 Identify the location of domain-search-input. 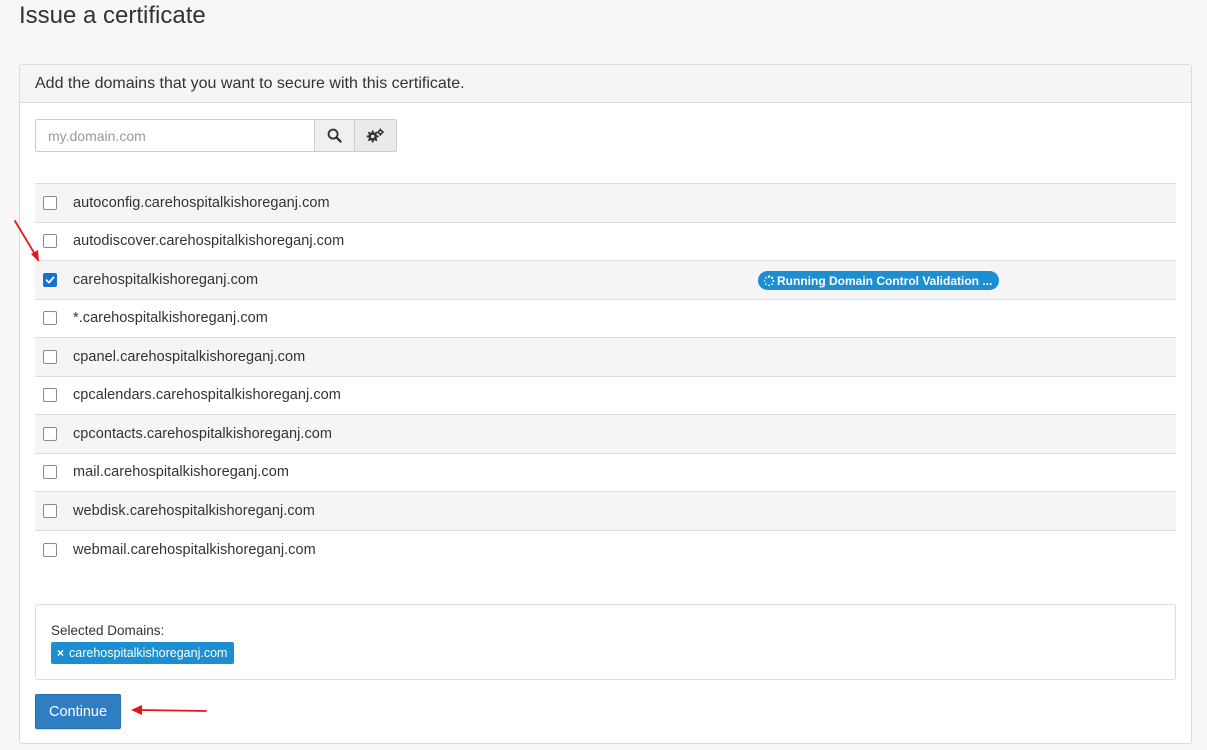
(174, 135).